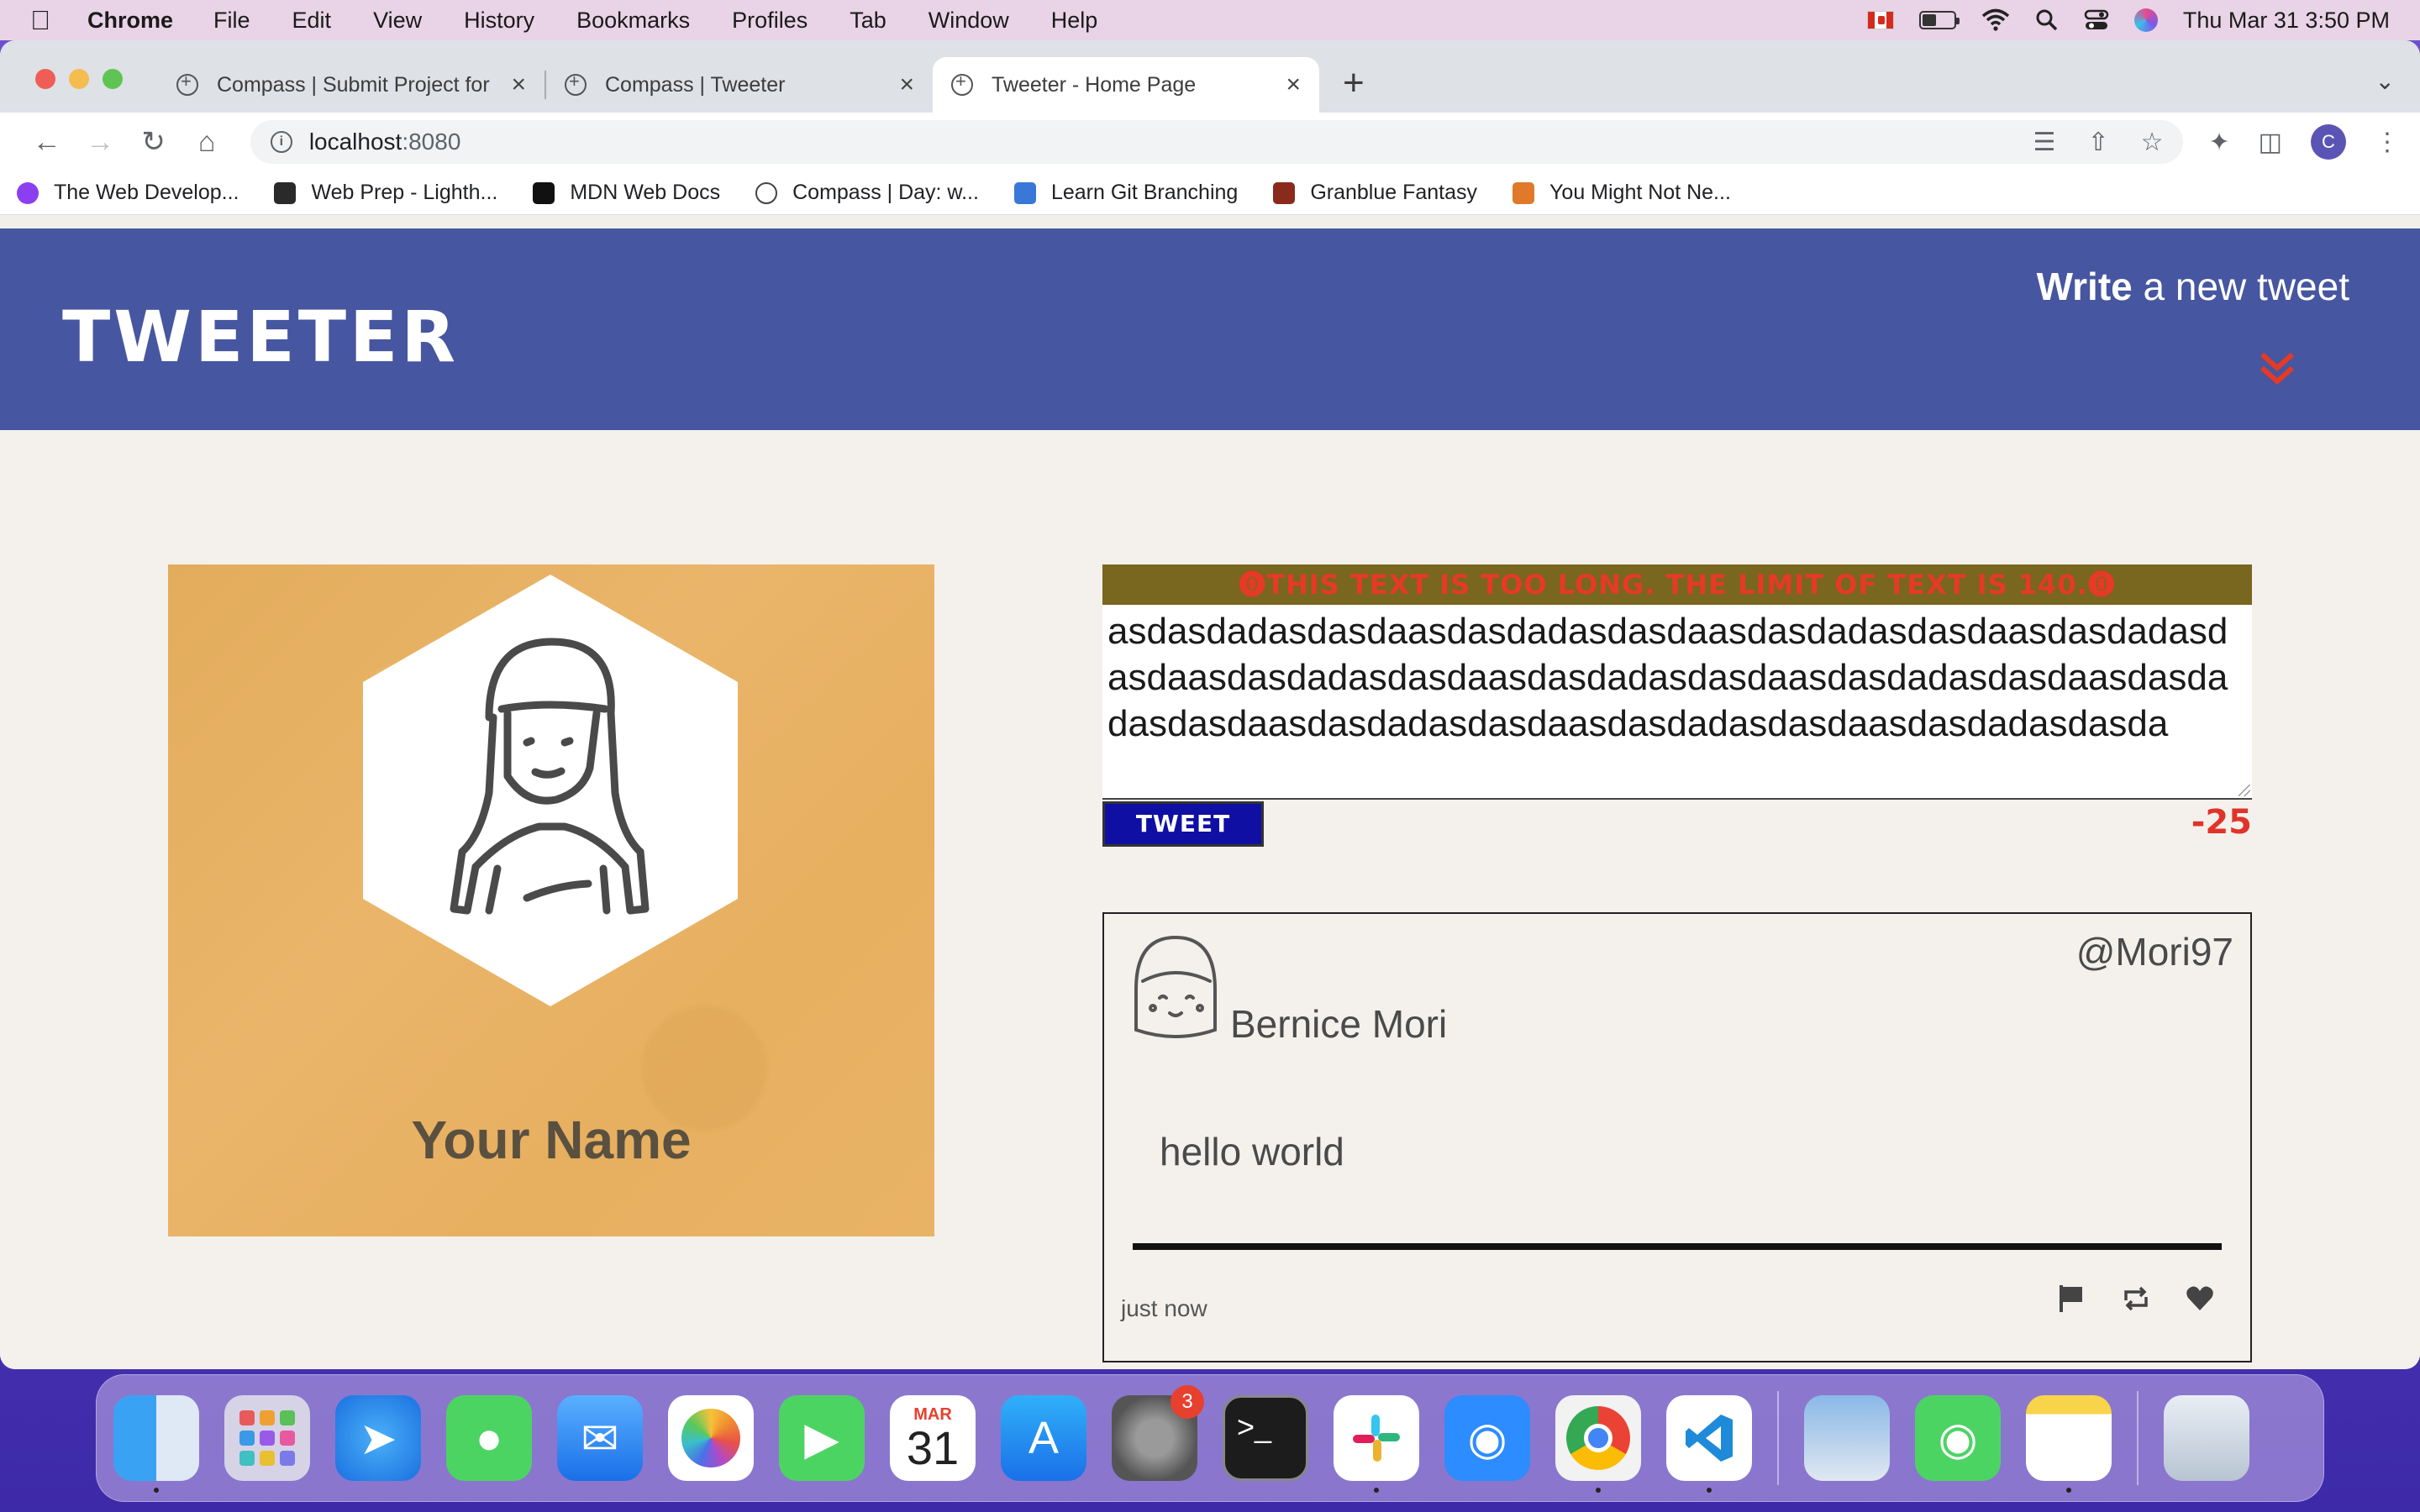  What do you see at coordinates (2218, 142) in the screenshot?
I see `extensions-puzzle-icon: ✦` at bounding box center [2218, 142].